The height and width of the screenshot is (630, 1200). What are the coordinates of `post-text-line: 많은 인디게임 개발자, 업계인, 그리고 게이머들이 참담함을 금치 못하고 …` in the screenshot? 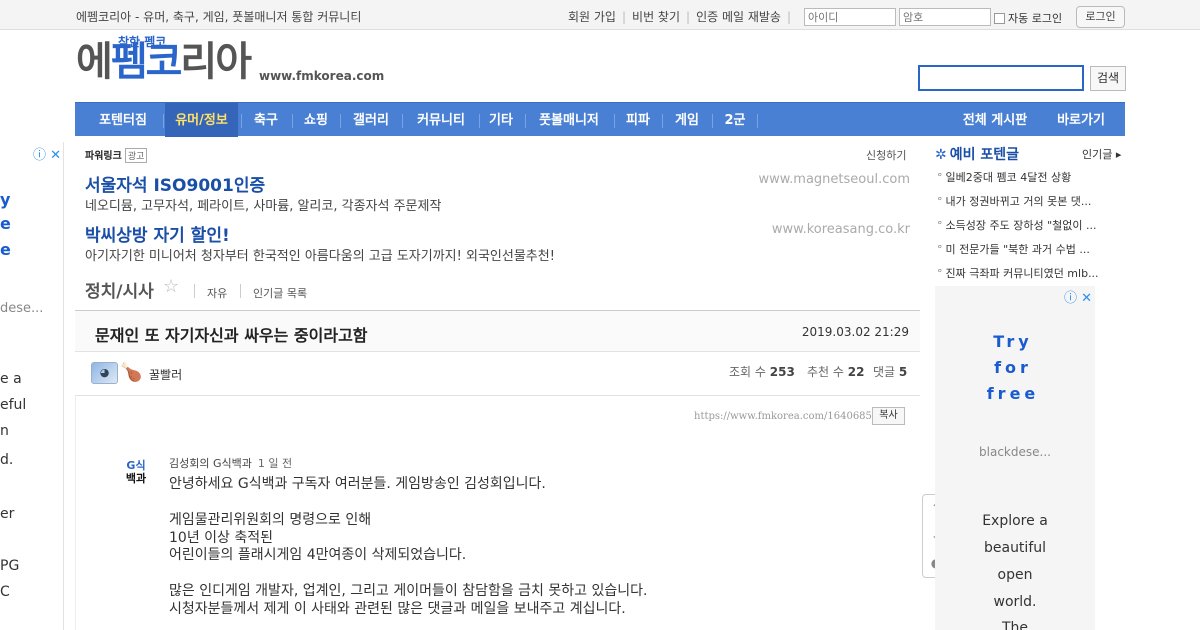 It's located at (408, 591).